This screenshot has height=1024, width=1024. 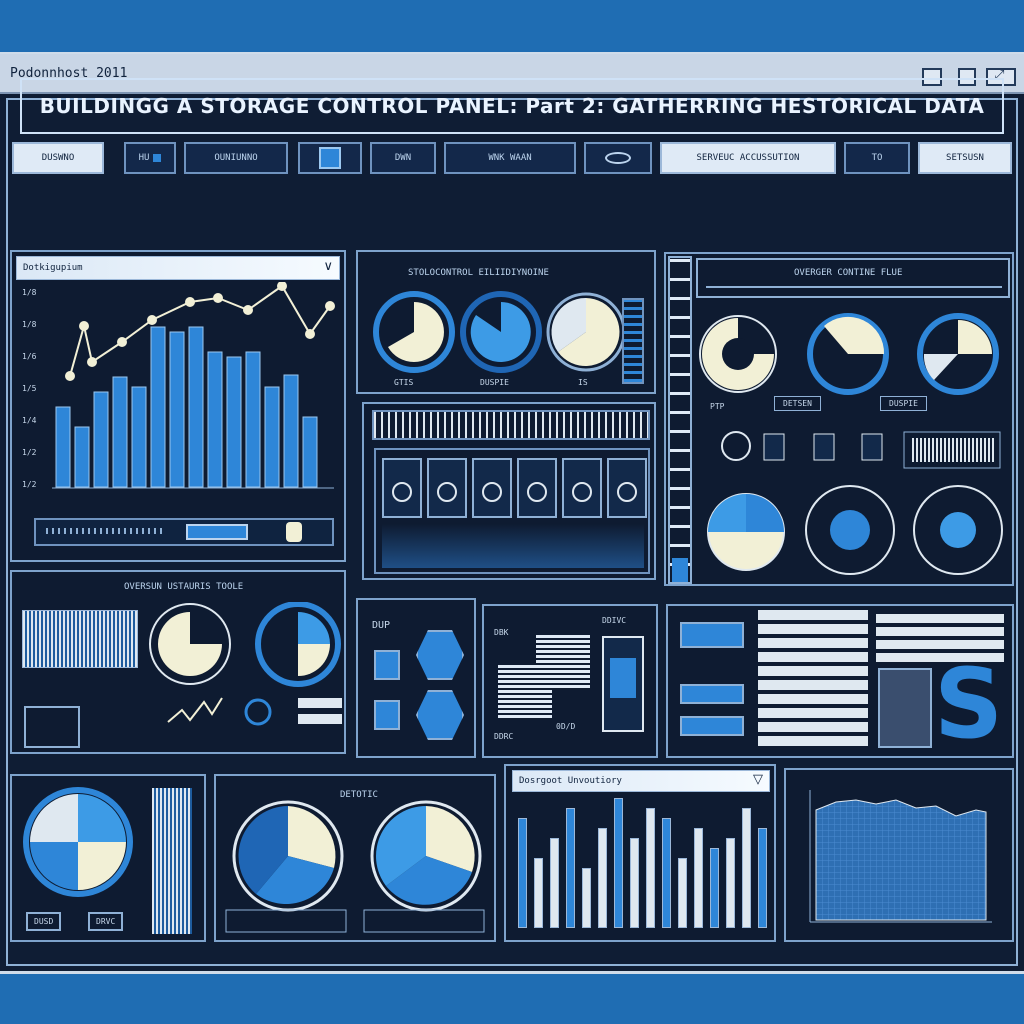 I want to click on right-top-panel: OVERGER CONTINE FLUE PTP DETSEN DUSPIE, so click(x=839, y=419).